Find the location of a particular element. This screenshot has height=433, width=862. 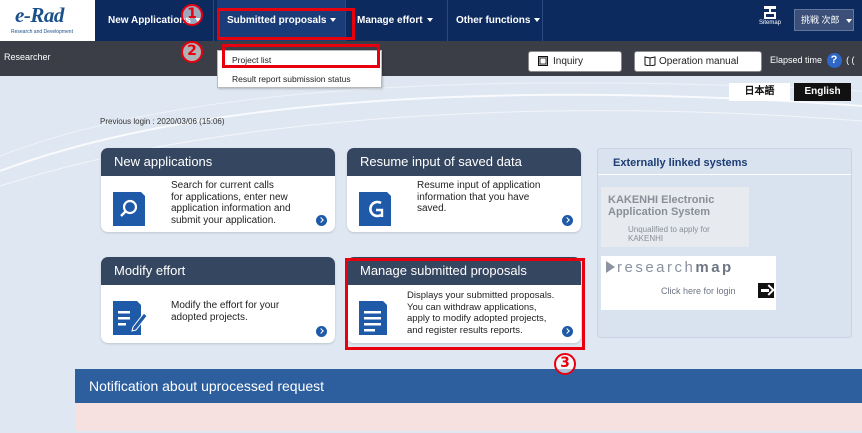

divider is located at coordinates (724, 174).